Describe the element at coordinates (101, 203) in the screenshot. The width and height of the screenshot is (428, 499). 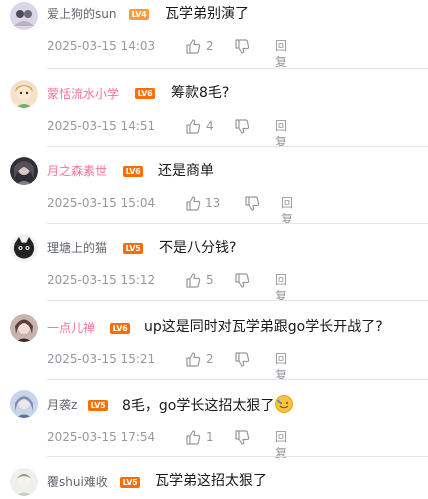
I see `timestamp: 2025-03-15 15:04` at that location.